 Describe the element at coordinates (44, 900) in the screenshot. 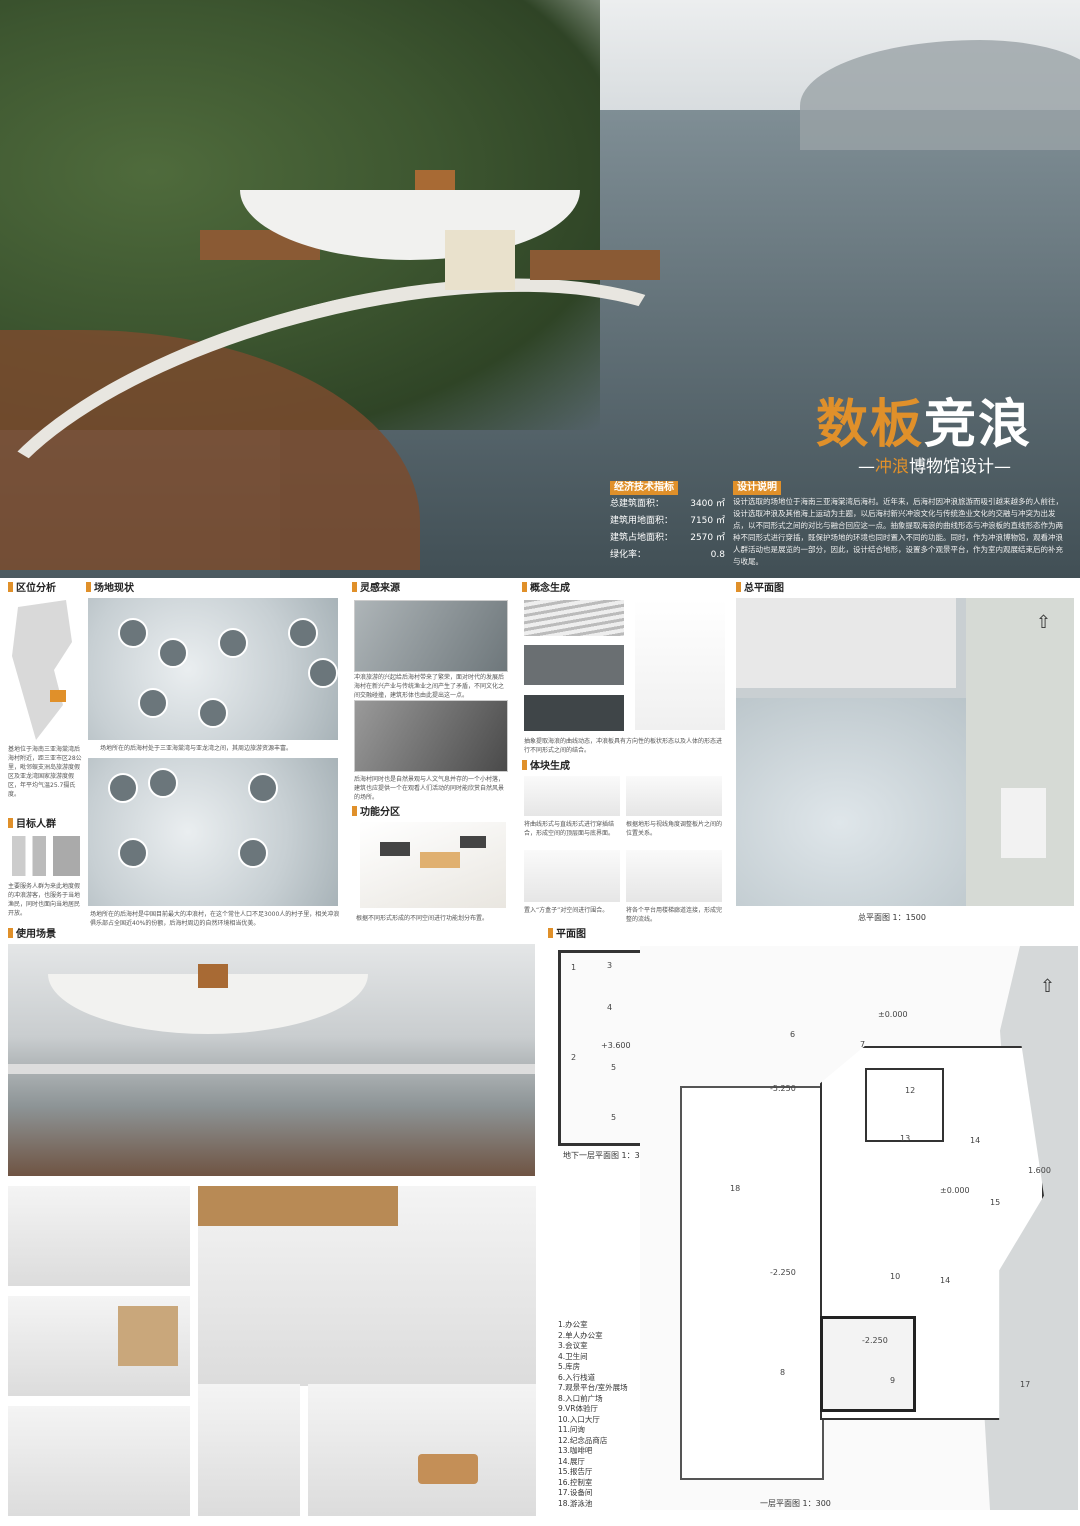

I see `target-description: 主要服务人群为来此地度假的冲浪游客，也服务于当地渔民，同时也面向当地居民开放。` at that location.